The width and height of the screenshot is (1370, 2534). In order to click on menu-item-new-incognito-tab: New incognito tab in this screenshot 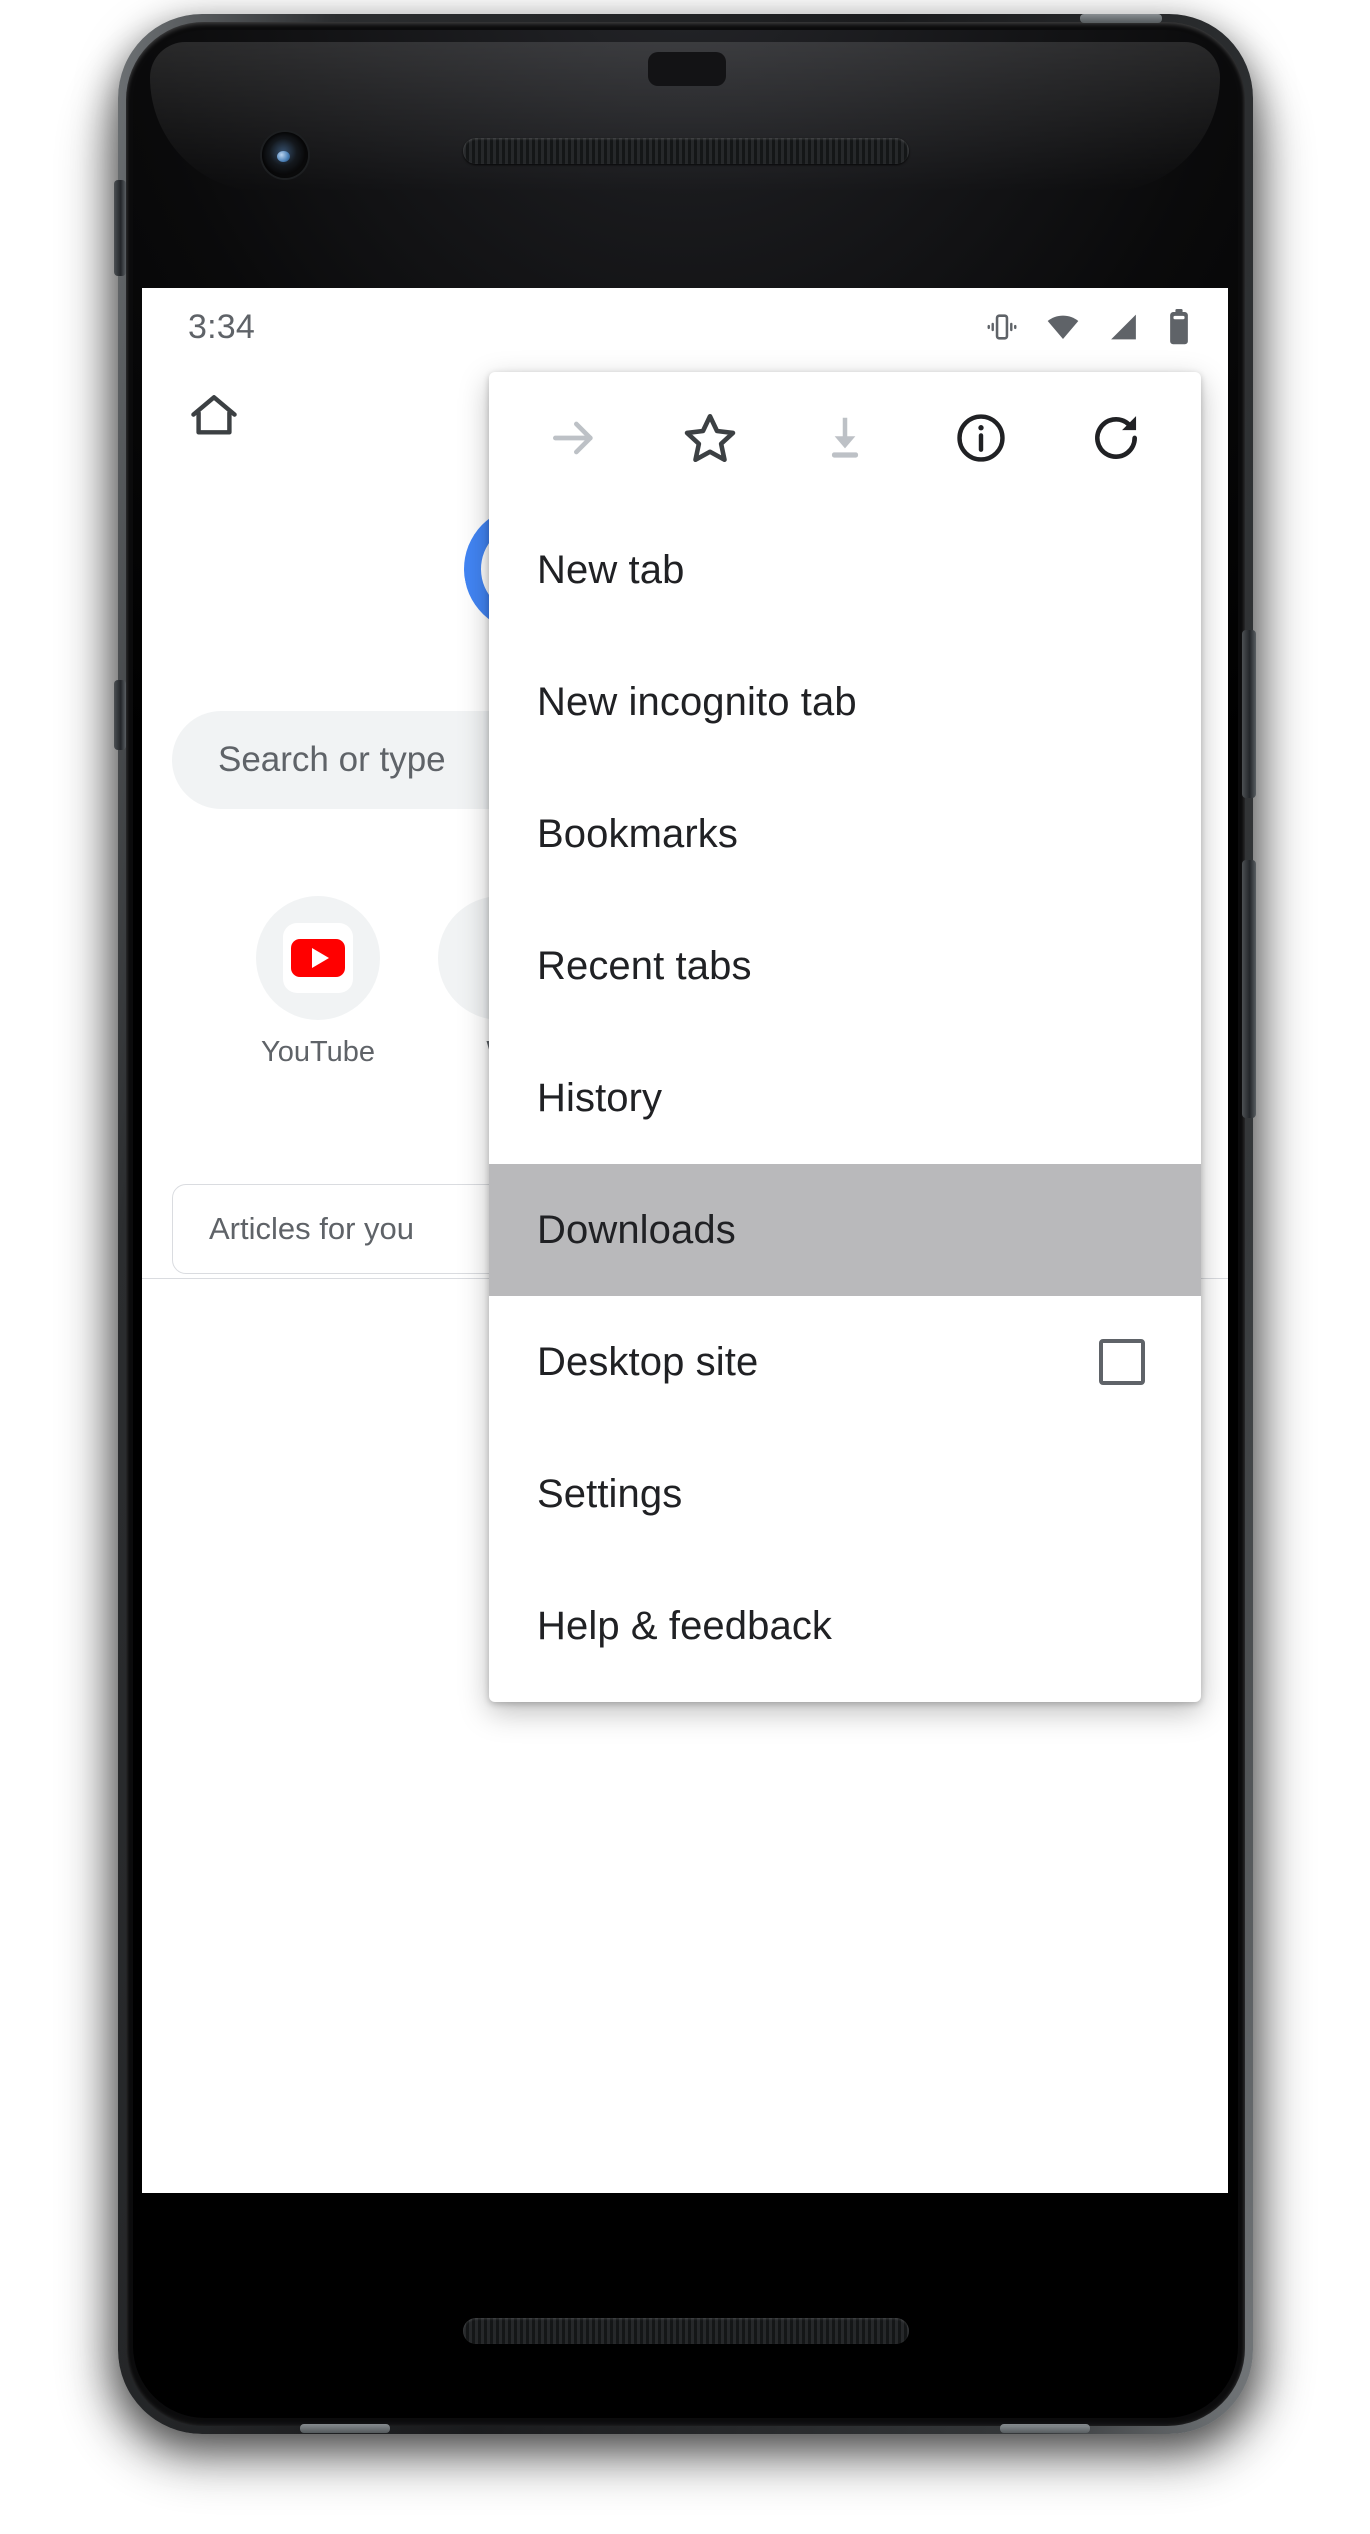, I will do `click(845, 702)`.